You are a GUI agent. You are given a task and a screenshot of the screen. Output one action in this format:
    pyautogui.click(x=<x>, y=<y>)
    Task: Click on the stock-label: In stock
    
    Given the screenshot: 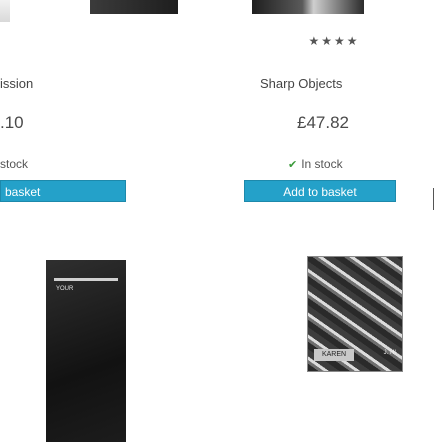 What is the action you would take?
    pyautogui.click(x=322, y=164)
    